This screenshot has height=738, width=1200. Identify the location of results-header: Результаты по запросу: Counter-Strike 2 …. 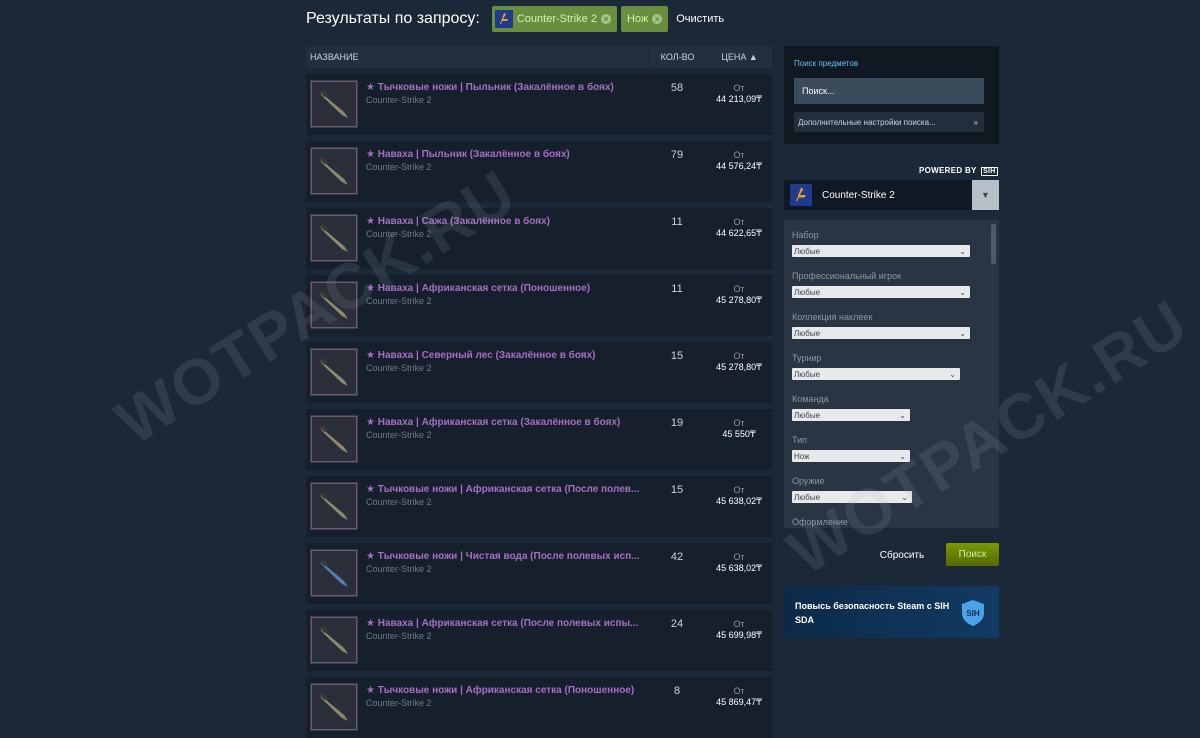
(515, 19).